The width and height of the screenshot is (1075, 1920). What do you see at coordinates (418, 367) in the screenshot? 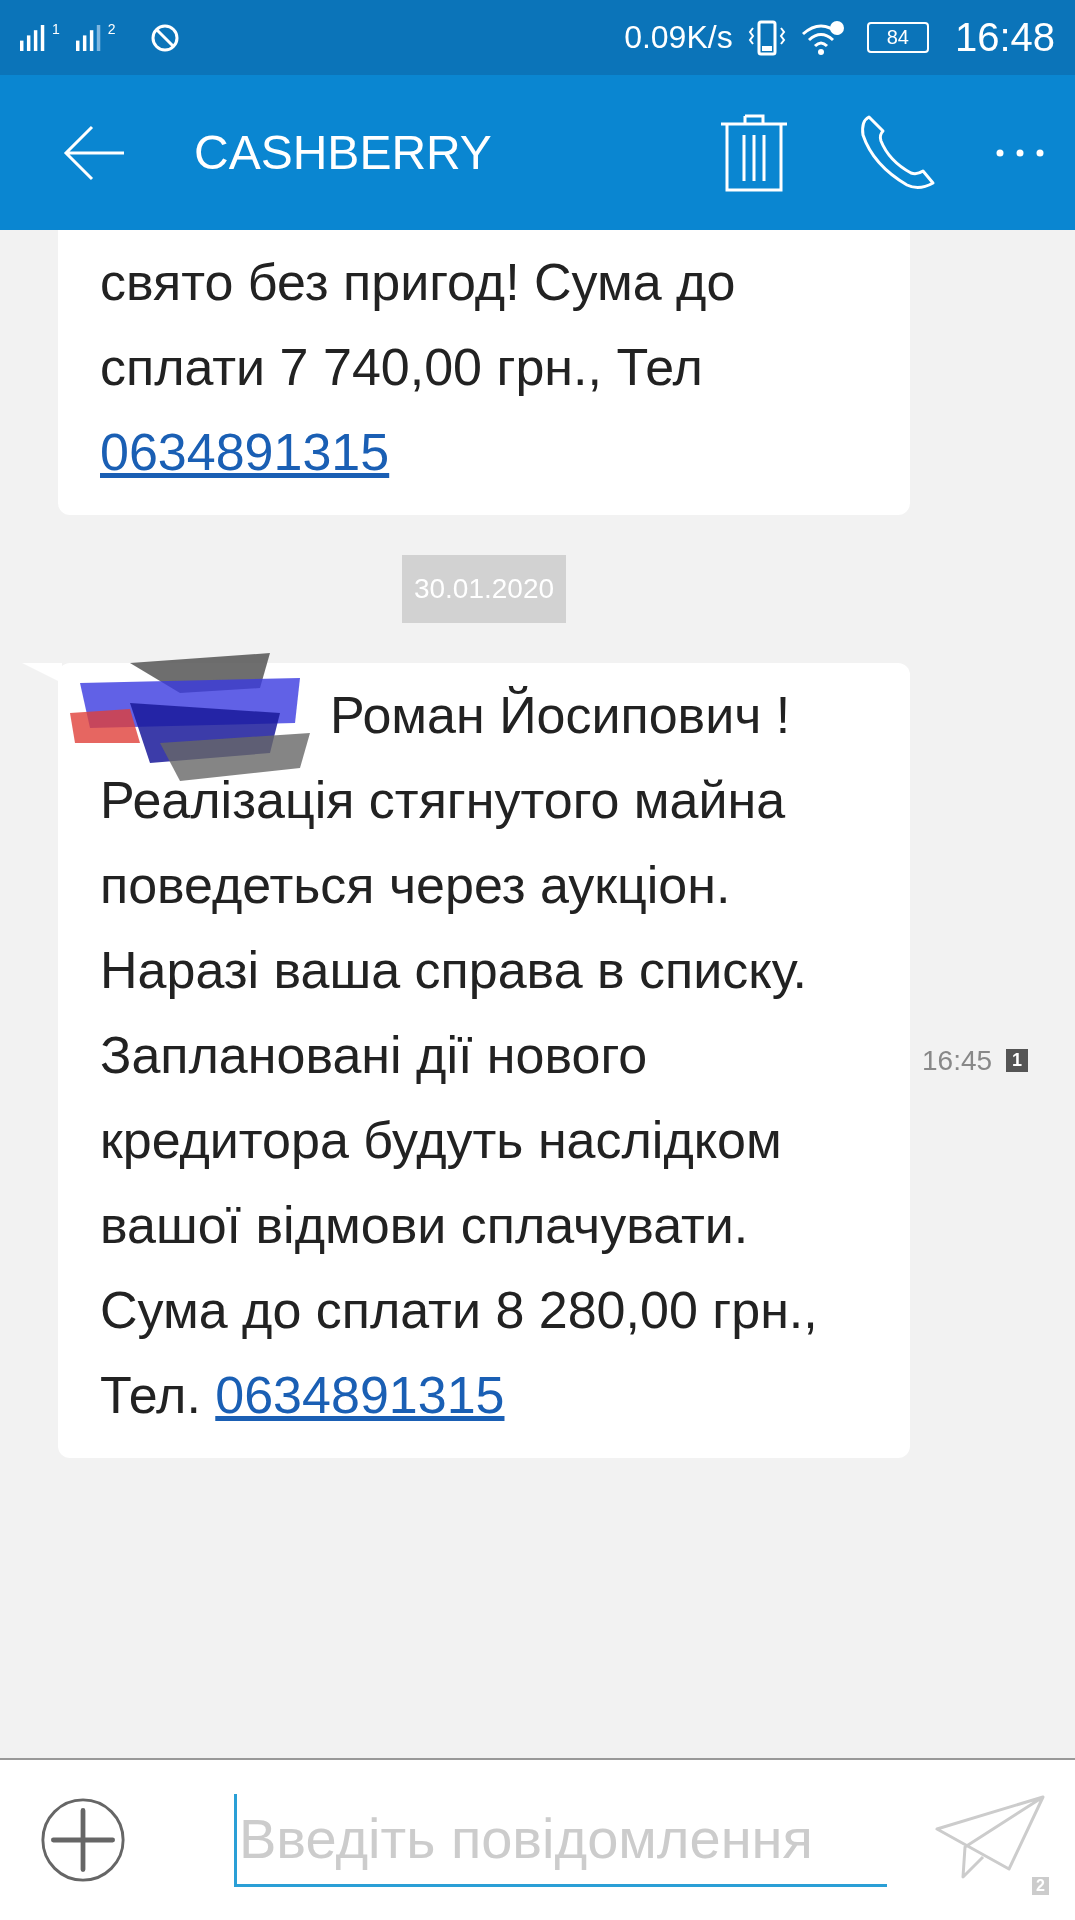
I see `message-text: свято без пригод! Сума до сплати 7 740,00 грн., Тел 0634891315` at bounding box center [418, 367].